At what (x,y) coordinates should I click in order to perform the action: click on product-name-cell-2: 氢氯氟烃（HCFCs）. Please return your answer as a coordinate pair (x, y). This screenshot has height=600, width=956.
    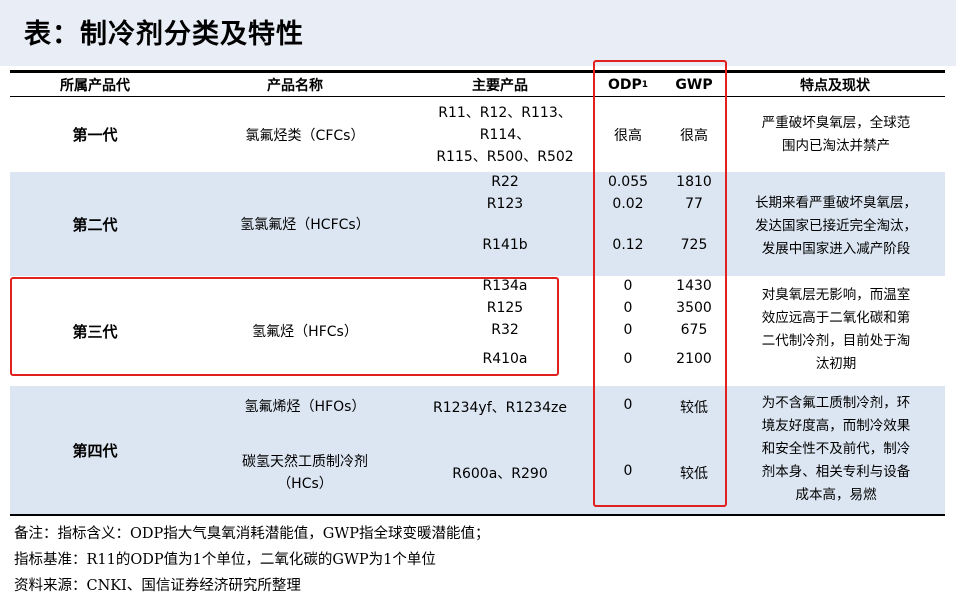
    Looking at the image, I should click on (305, 225).